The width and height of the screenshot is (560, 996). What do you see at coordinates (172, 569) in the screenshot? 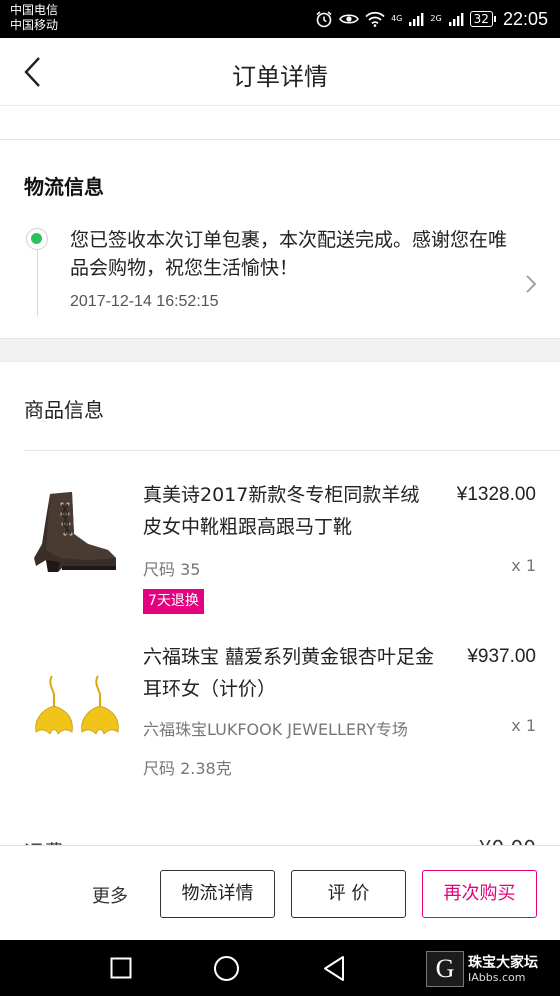
I see `product-spec-boot: 尺码 35` at bounding box center [172, 569].